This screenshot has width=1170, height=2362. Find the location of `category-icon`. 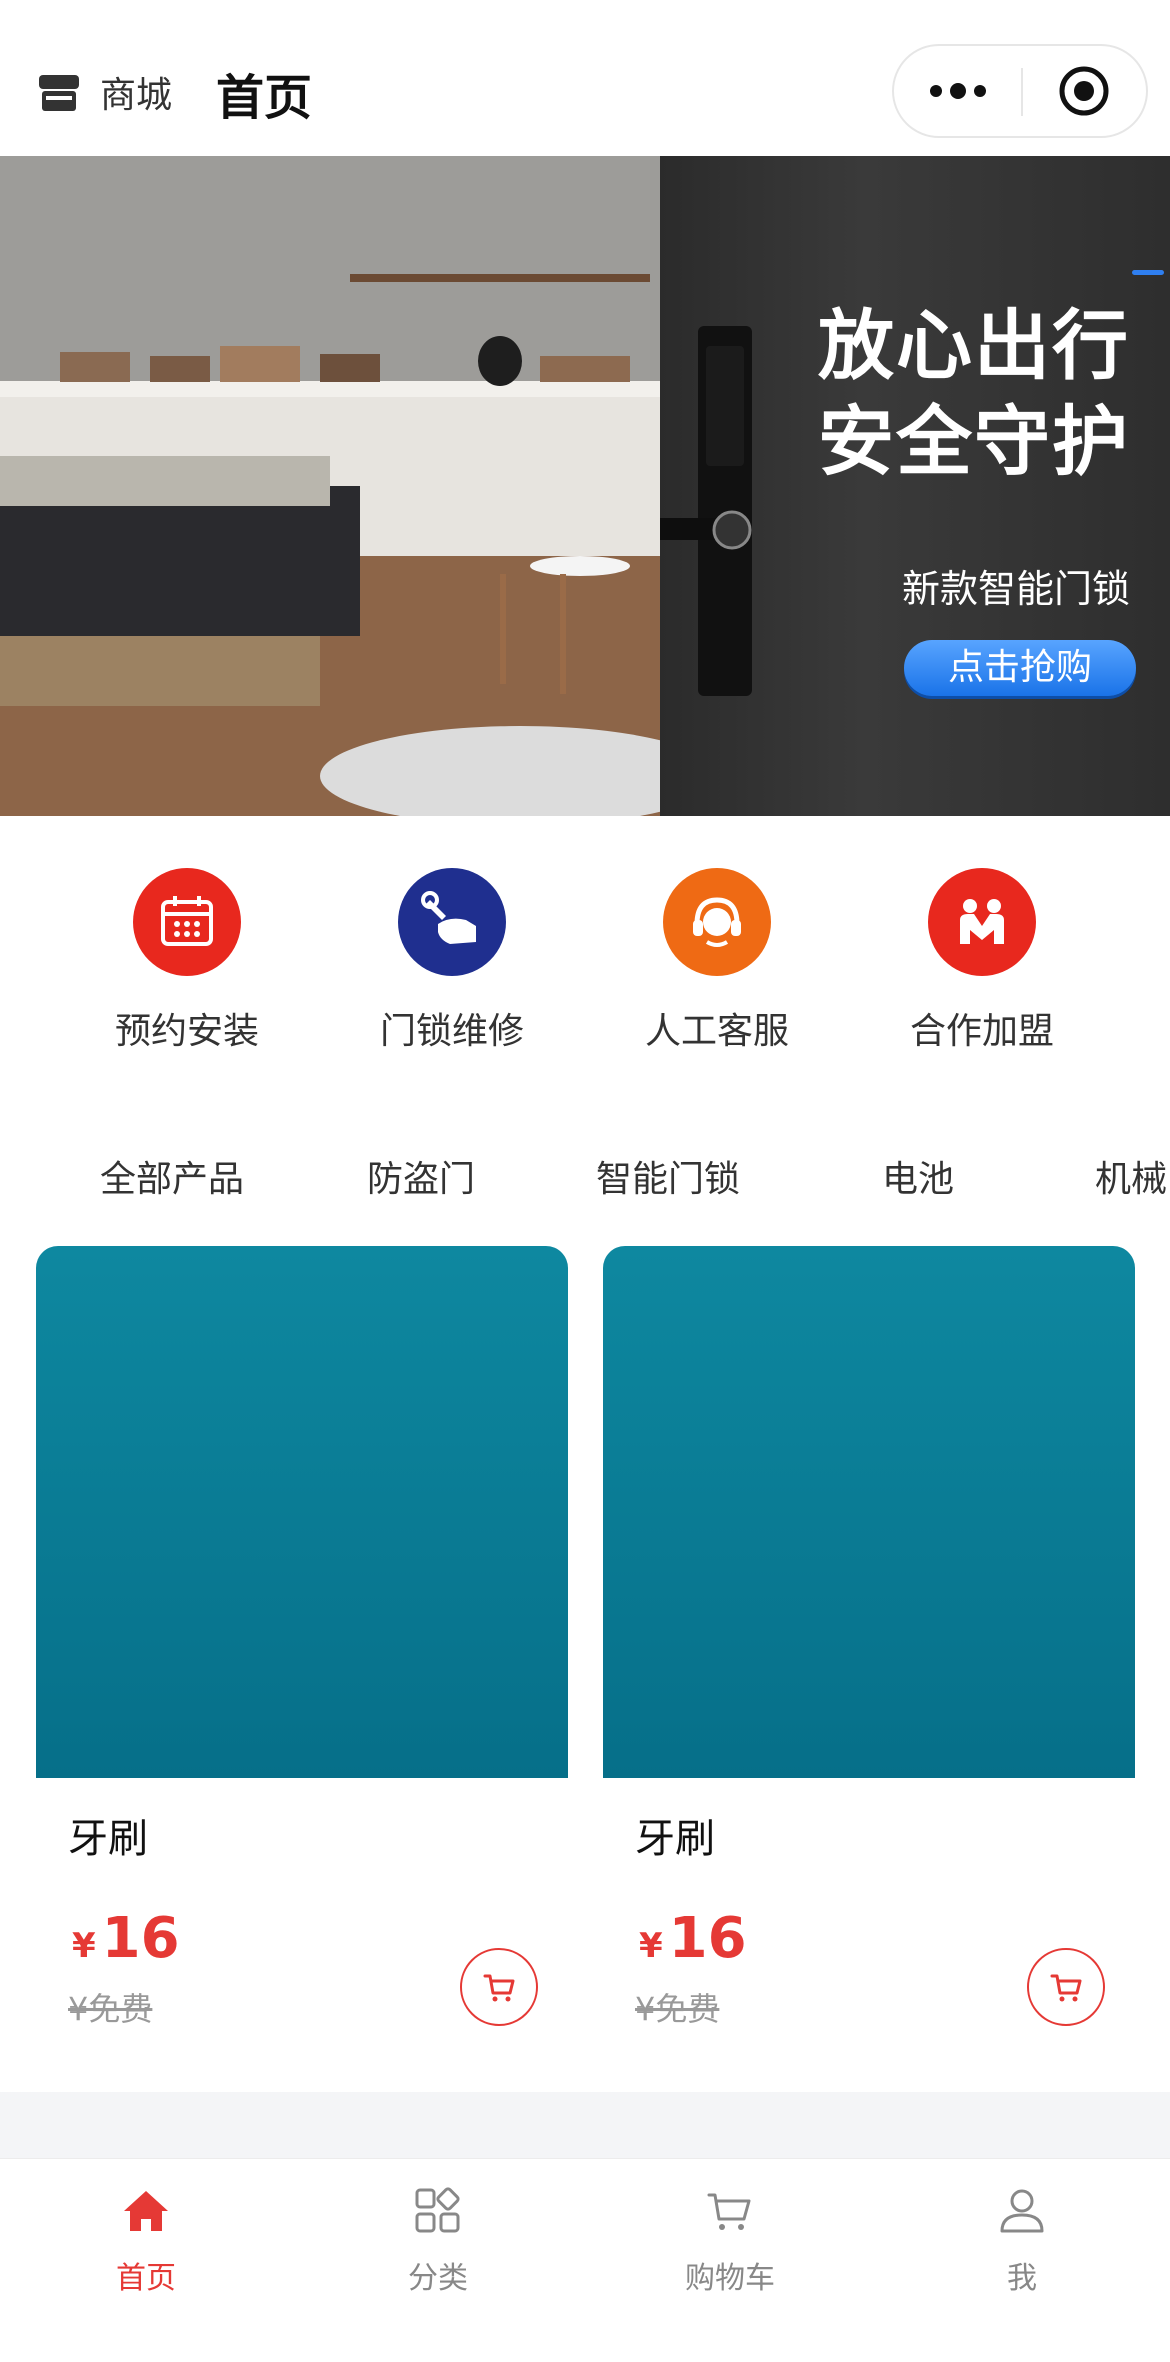

category-icon is located at coordinates (437, 2210).